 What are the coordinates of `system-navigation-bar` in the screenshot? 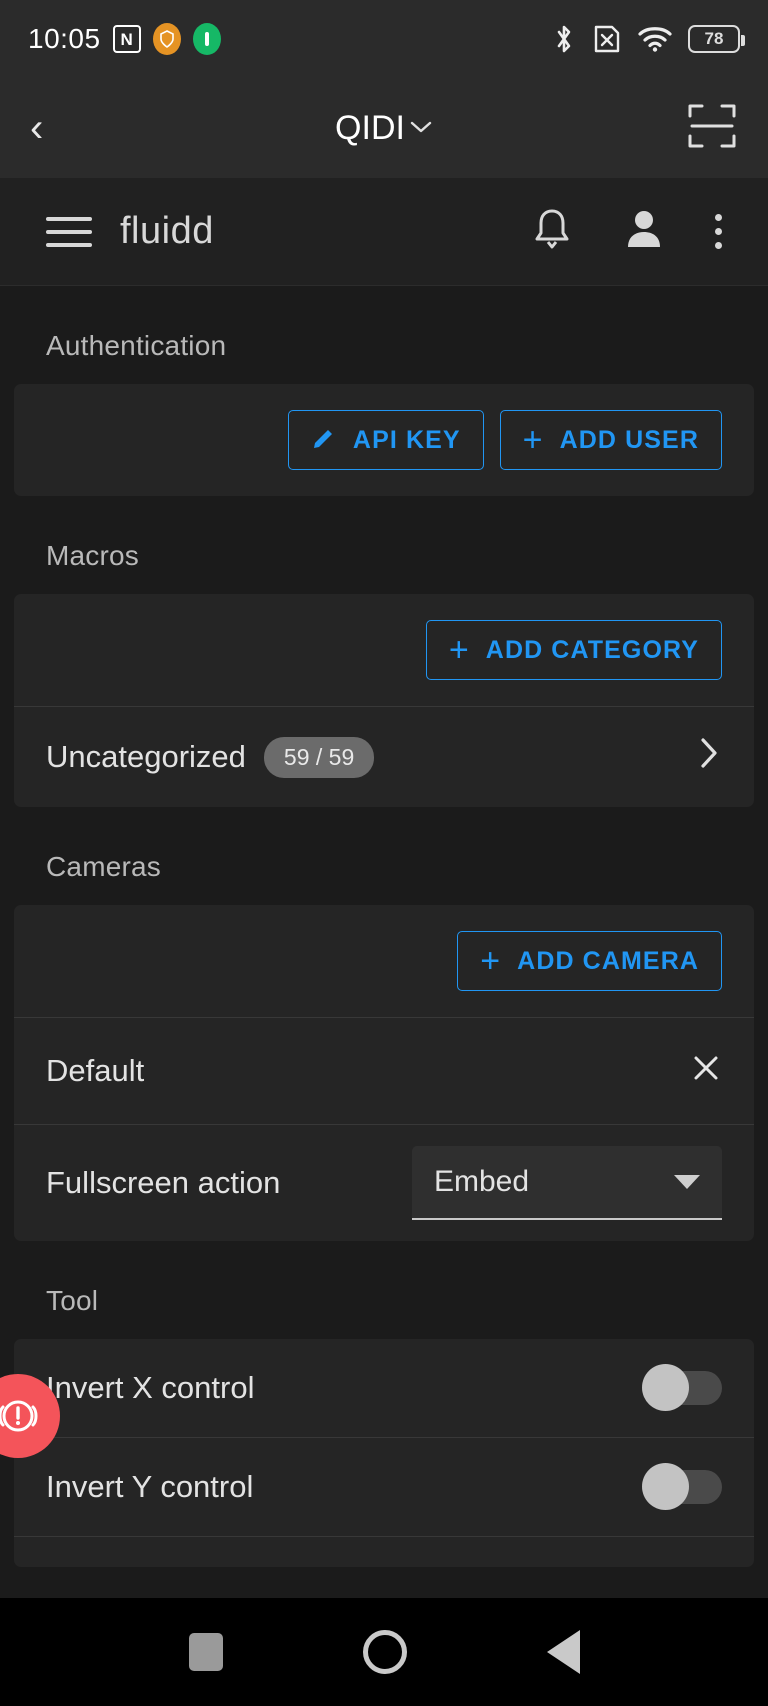 It's located at (384, 1652).